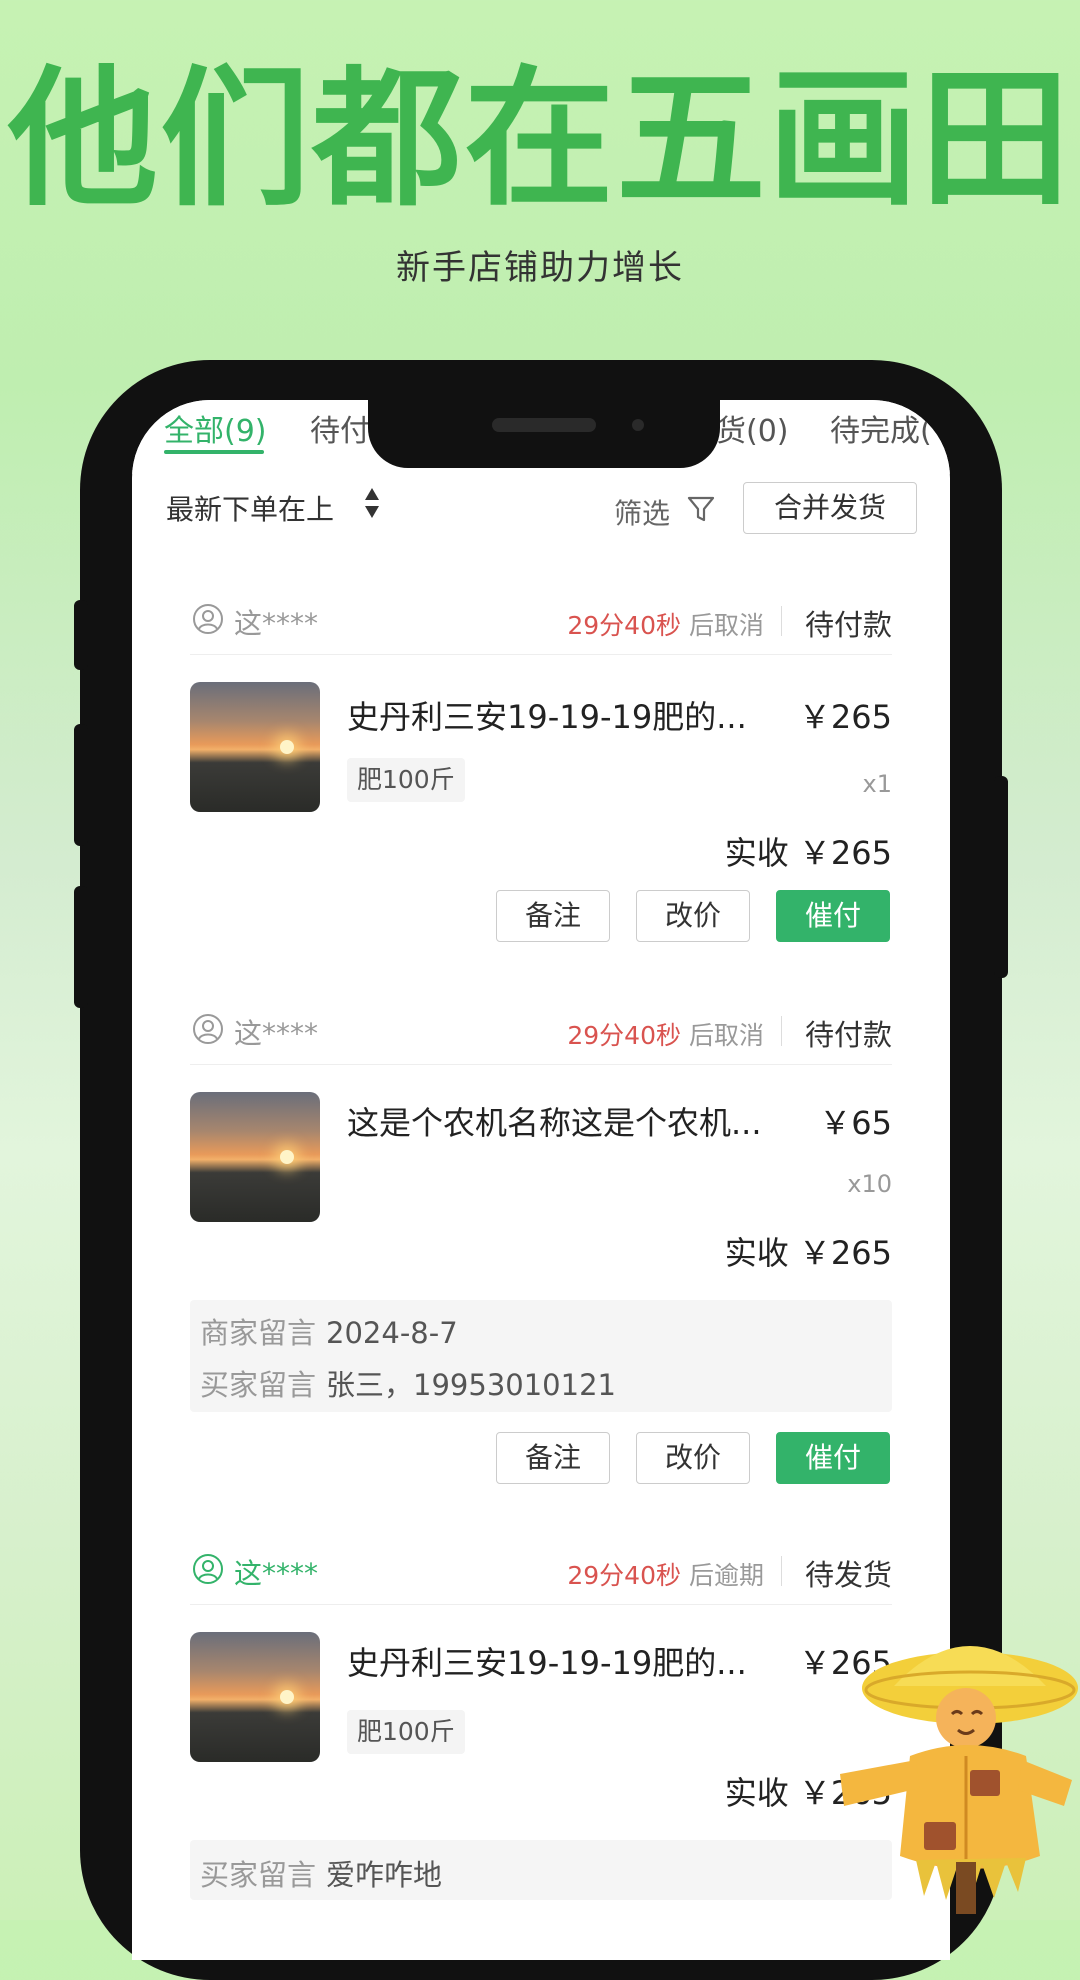  Describe the element at coordinates (214, 452) in the screenshot. I see `tab-underline` at that location.